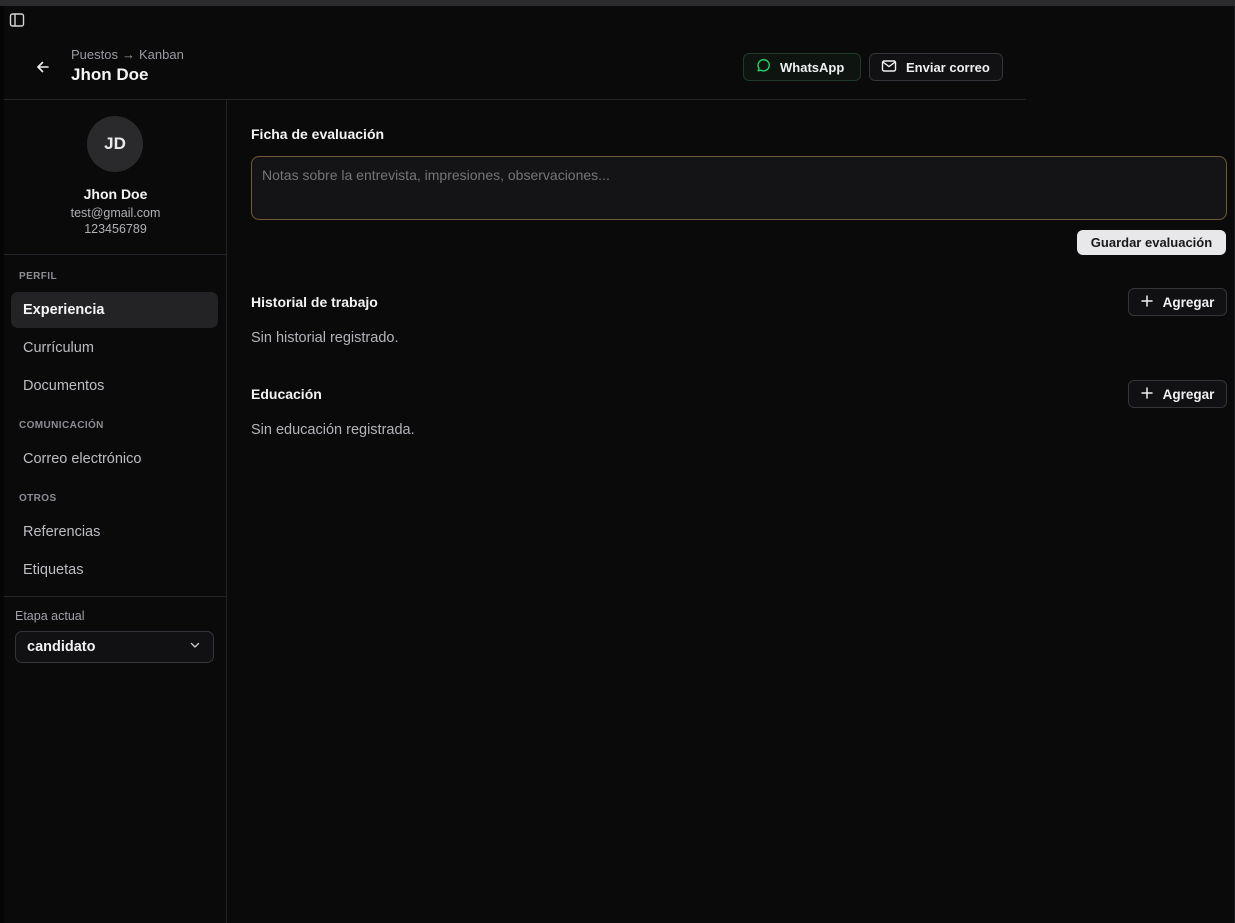 The image size is (1235, 923). What do you see at coordinates (325, 338) in the screenshot?
I see `work-history-empty: Sin historial registrado.` at bounding box center [325, 338].